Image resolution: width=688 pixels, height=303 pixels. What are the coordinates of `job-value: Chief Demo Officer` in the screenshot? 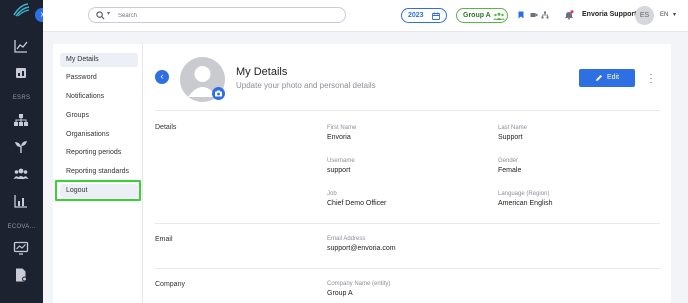 It's located at (357, 203).